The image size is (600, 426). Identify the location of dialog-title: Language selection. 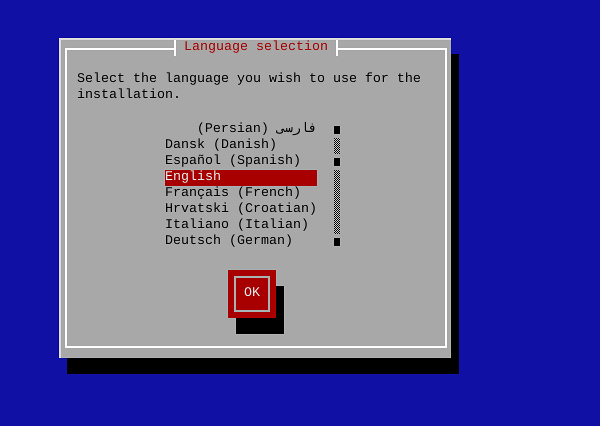
(256, 48).